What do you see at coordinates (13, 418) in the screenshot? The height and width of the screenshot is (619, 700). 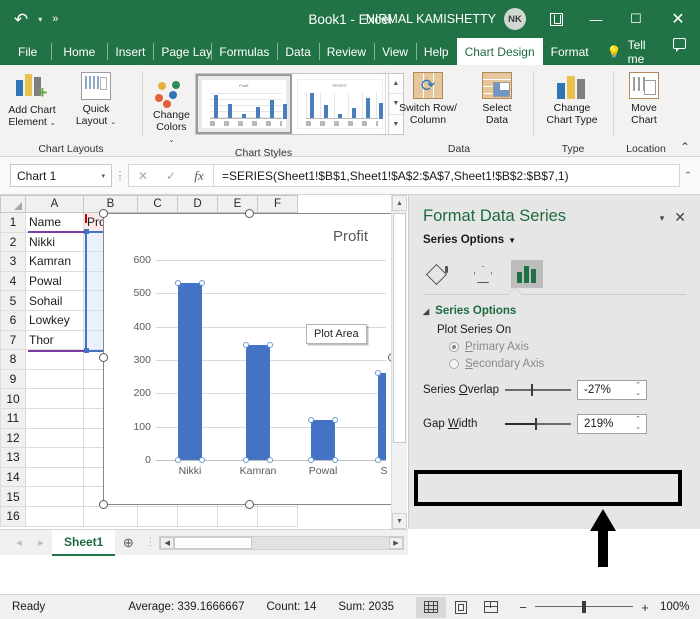 I see `row-header-11: 11` at bounding box center [13, 418].